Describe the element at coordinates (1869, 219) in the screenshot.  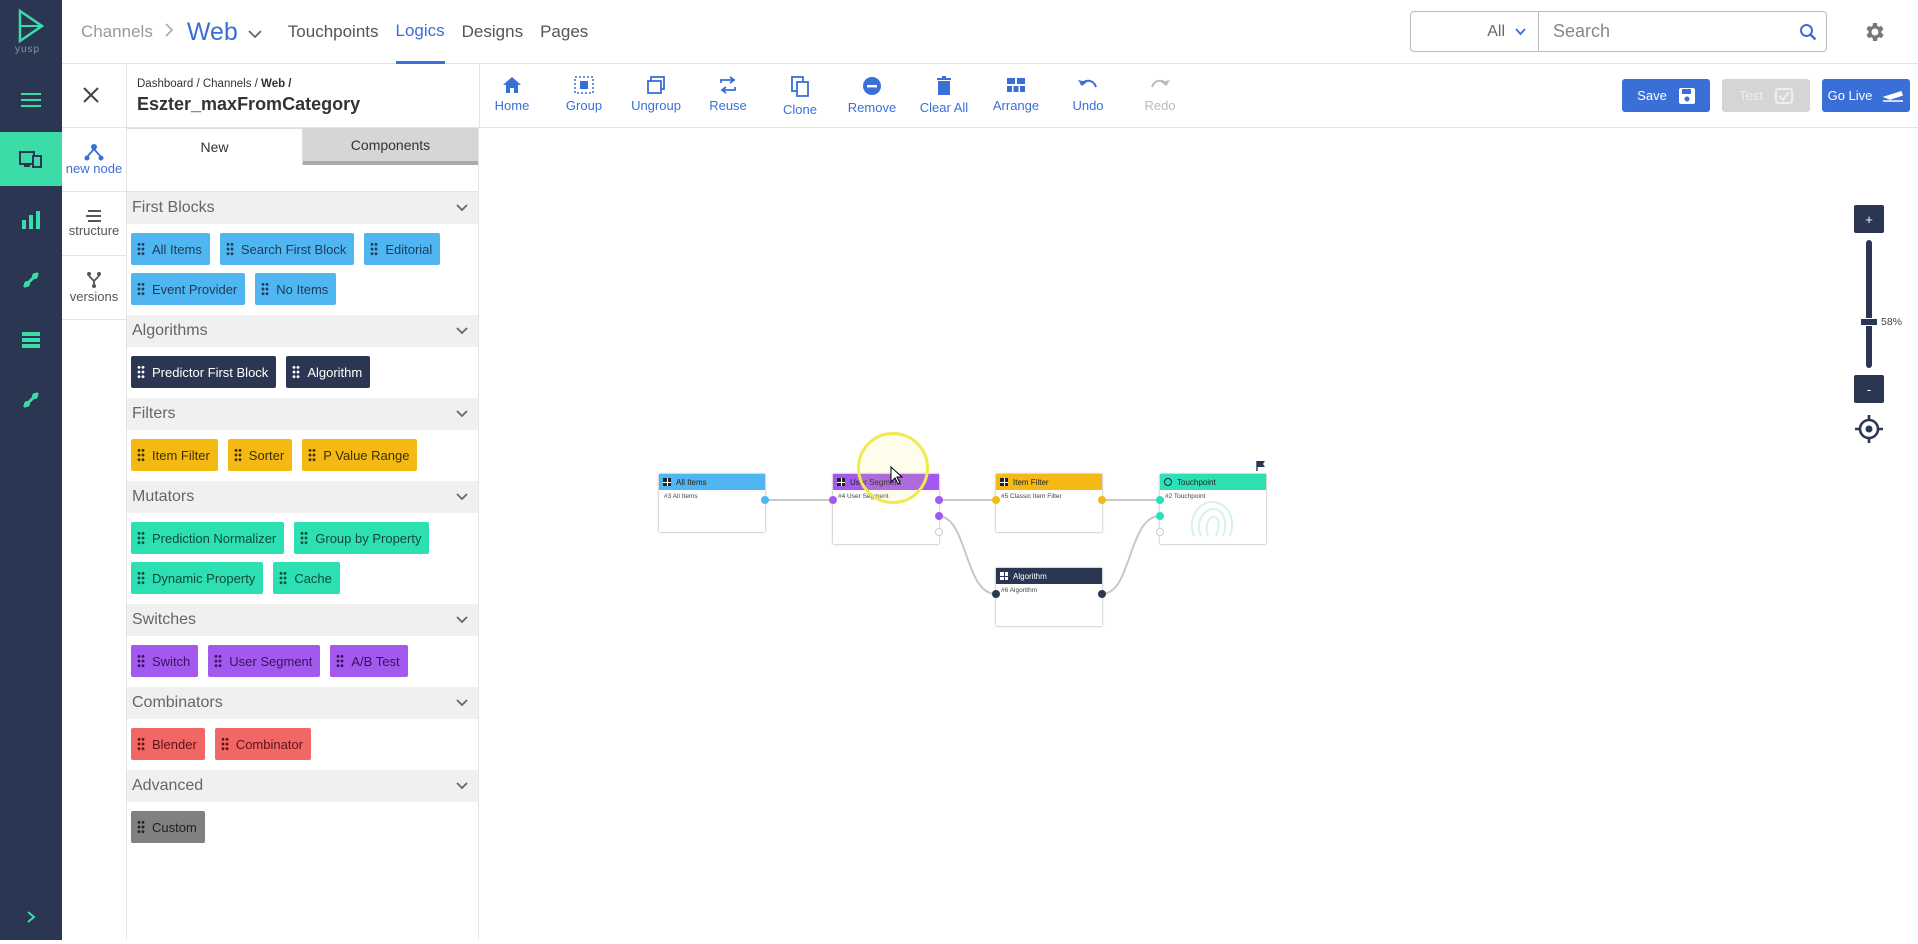
I see `zoom-in-button: +` at that location.